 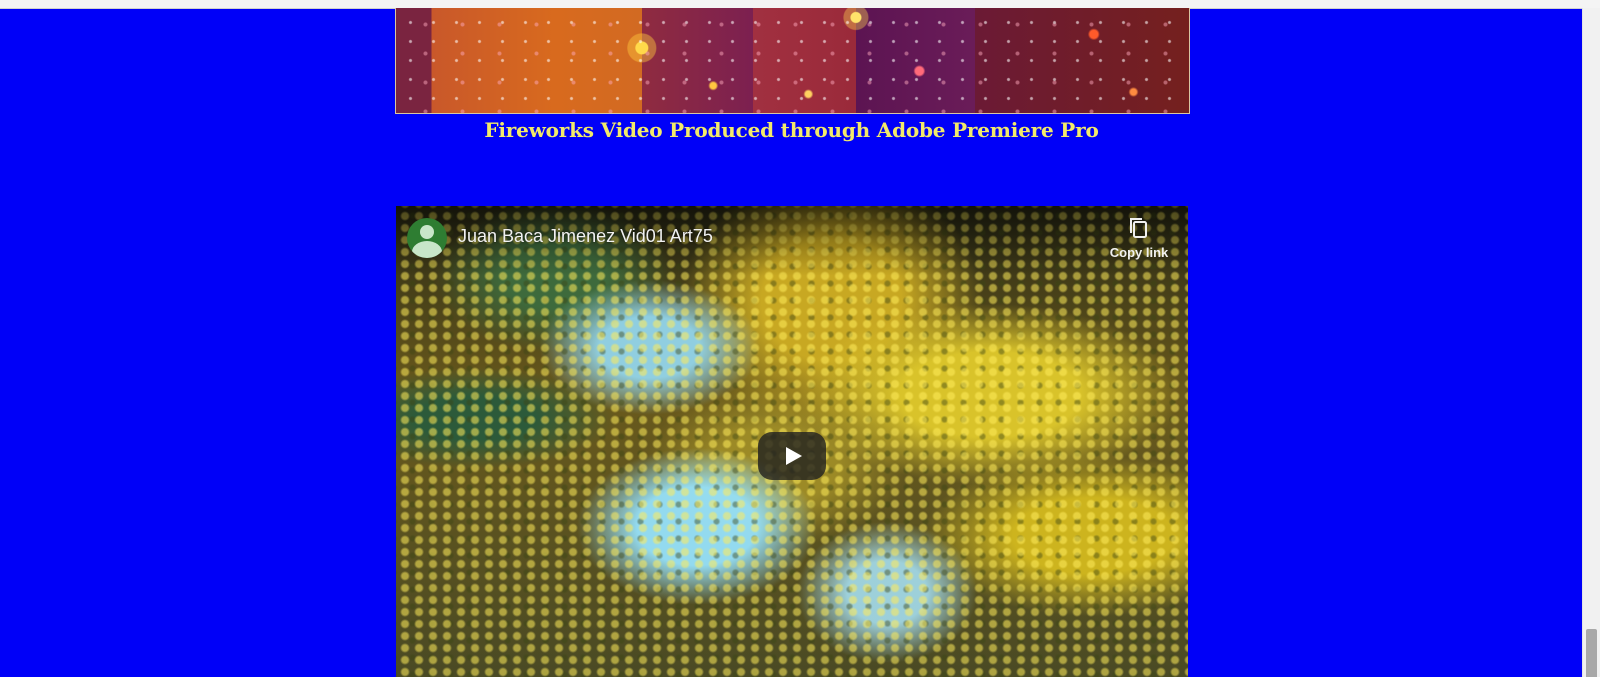 What do you see at coordinates (1591, 653) in the screenshot?
I see `scrollbar-thumb` at bounding box center [1591, 653].